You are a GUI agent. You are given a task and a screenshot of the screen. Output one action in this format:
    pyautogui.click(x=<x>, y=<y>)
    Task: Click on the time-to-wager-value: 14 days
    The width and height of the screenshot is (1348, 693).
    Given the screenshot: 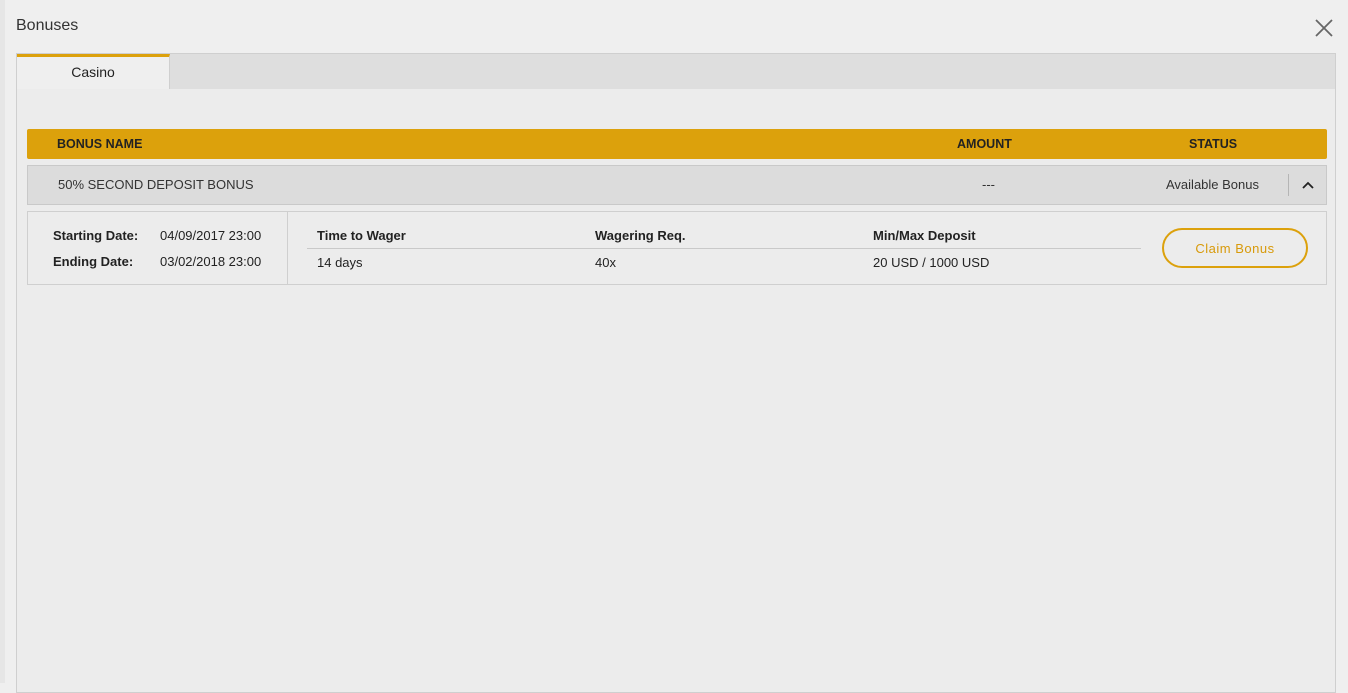 What is the action you would take?
    pyautogui.click(x=340, y=262)
    